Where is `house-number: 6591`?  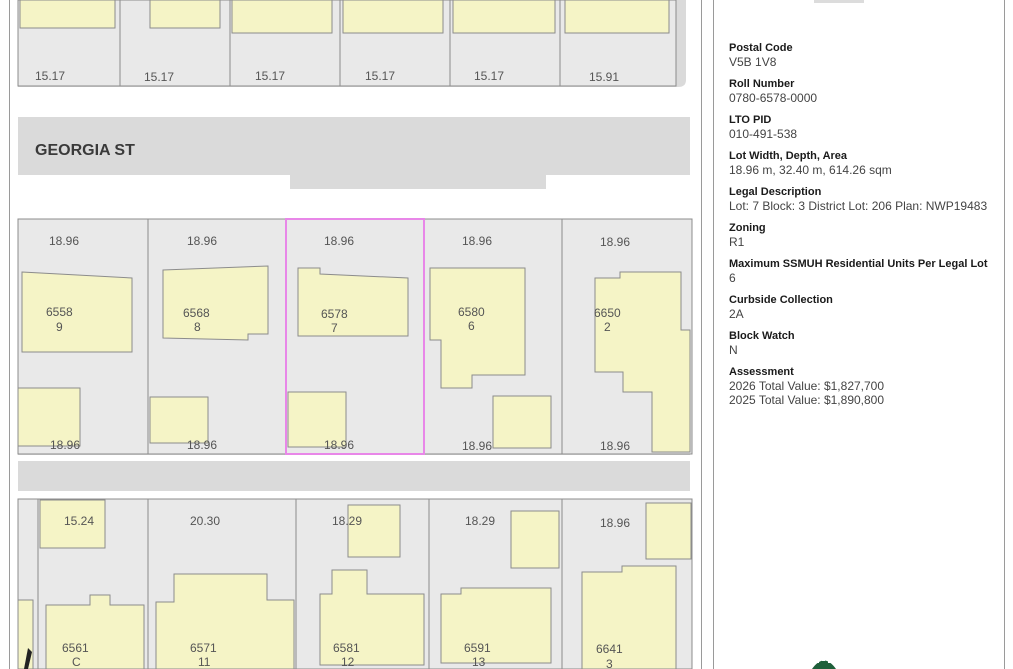 house-number: 6591 is located at coordinates (477, 648).